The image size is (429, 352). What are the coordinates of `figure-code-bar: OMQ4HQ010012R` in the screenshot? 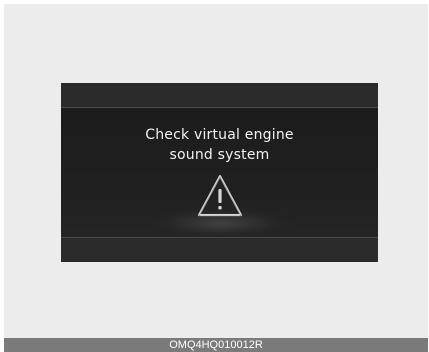 It's located at (216, 345).